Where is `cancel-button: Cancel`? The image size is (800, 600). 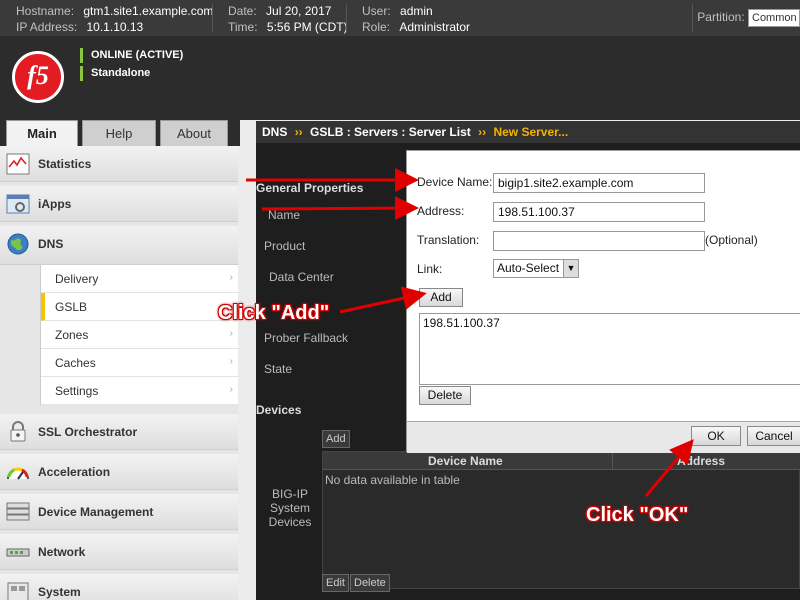 cancel-button: Cancel is located at coordinates (773, 436).